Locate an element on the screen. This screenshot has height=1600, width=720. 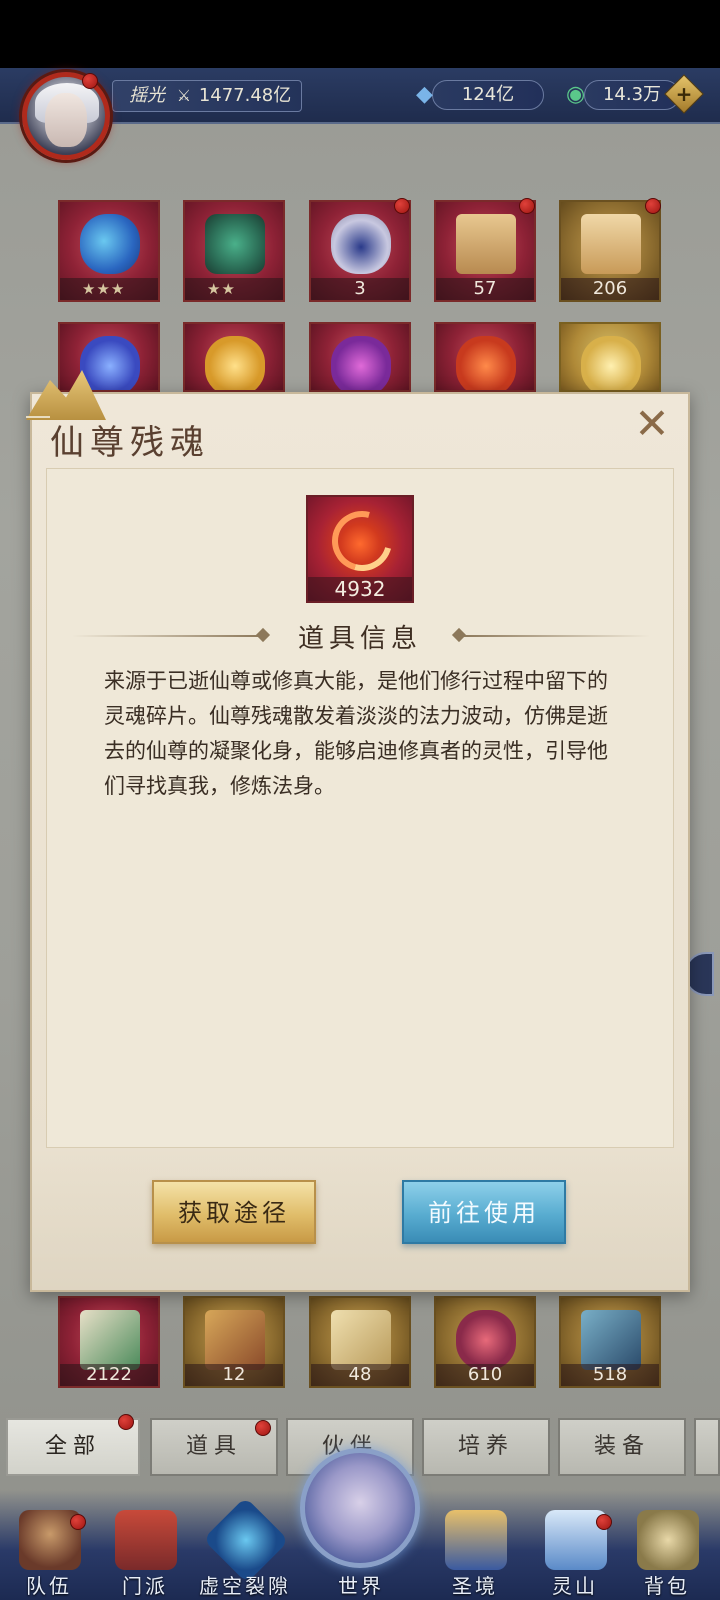
inventory-slot: 2122 is located at coordinates (109, 1342).